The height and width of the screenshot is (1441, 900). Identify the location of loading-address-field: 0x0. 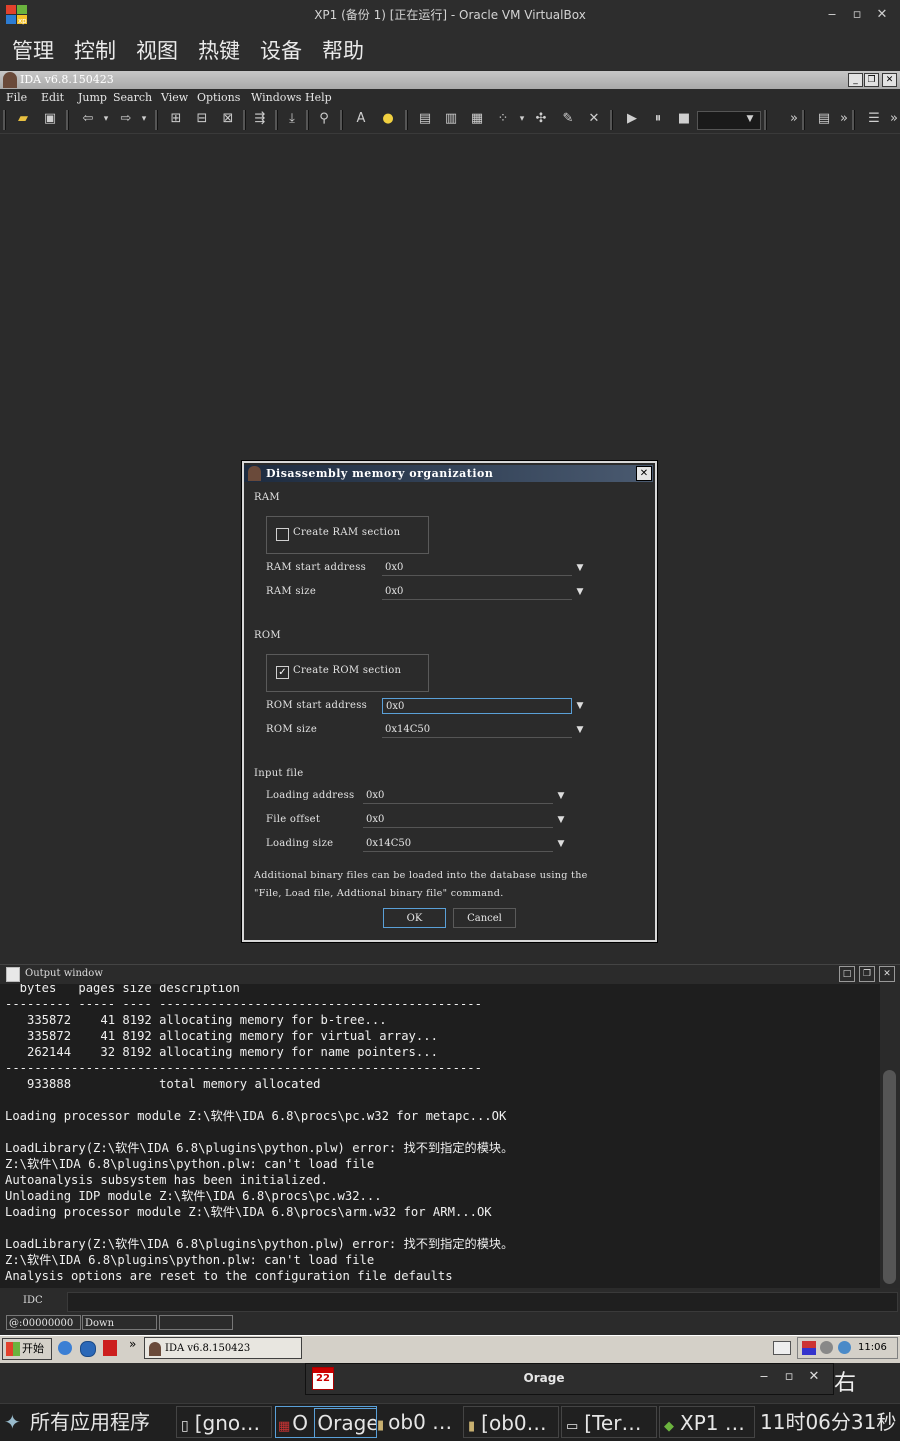
(458, 796).